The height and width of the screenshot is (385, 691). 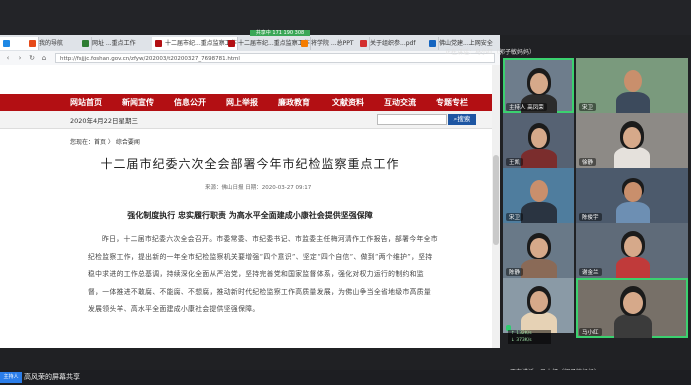 What do you see at coordinates (44, 58) in the screenshot?
I see `home-icon: ⌂` at bounding box center [44, 58].